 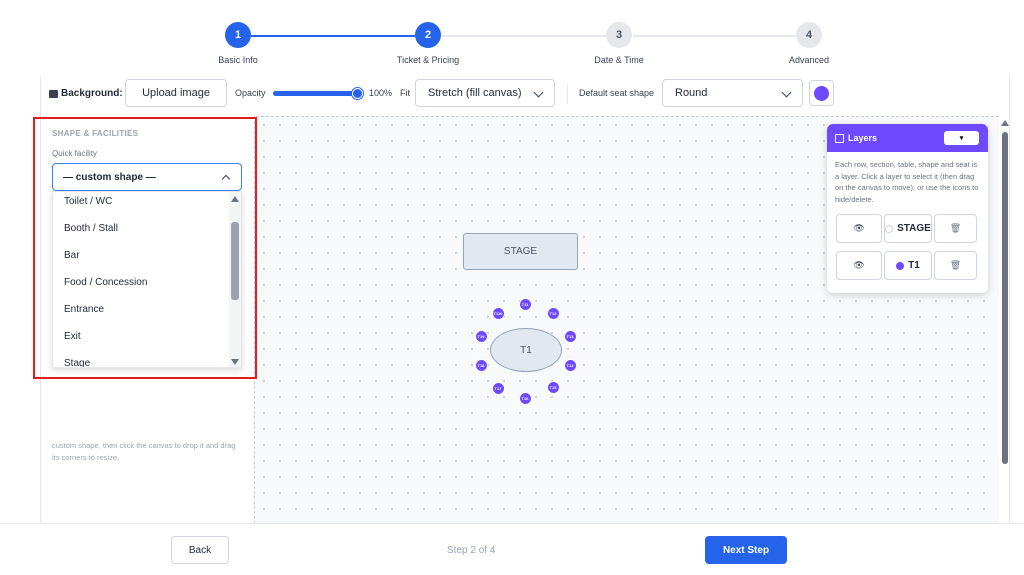 I want to click on seat-shape-label: Default seat shape, so click(x=617, y=93).